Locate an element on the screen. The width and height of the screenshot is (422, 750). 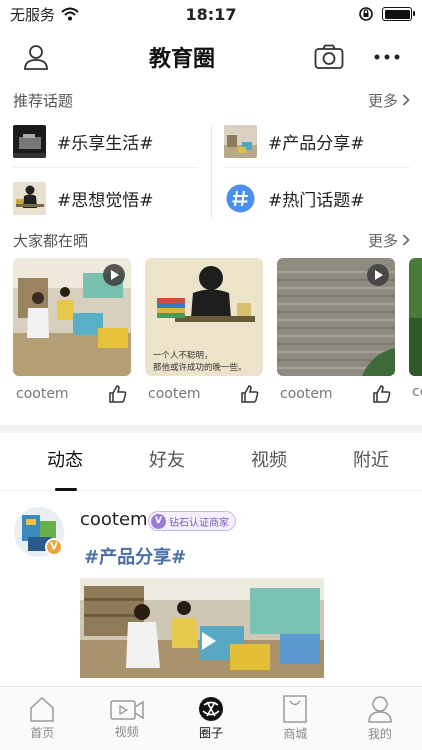
topics-divider is located at coordinates (211, 172).